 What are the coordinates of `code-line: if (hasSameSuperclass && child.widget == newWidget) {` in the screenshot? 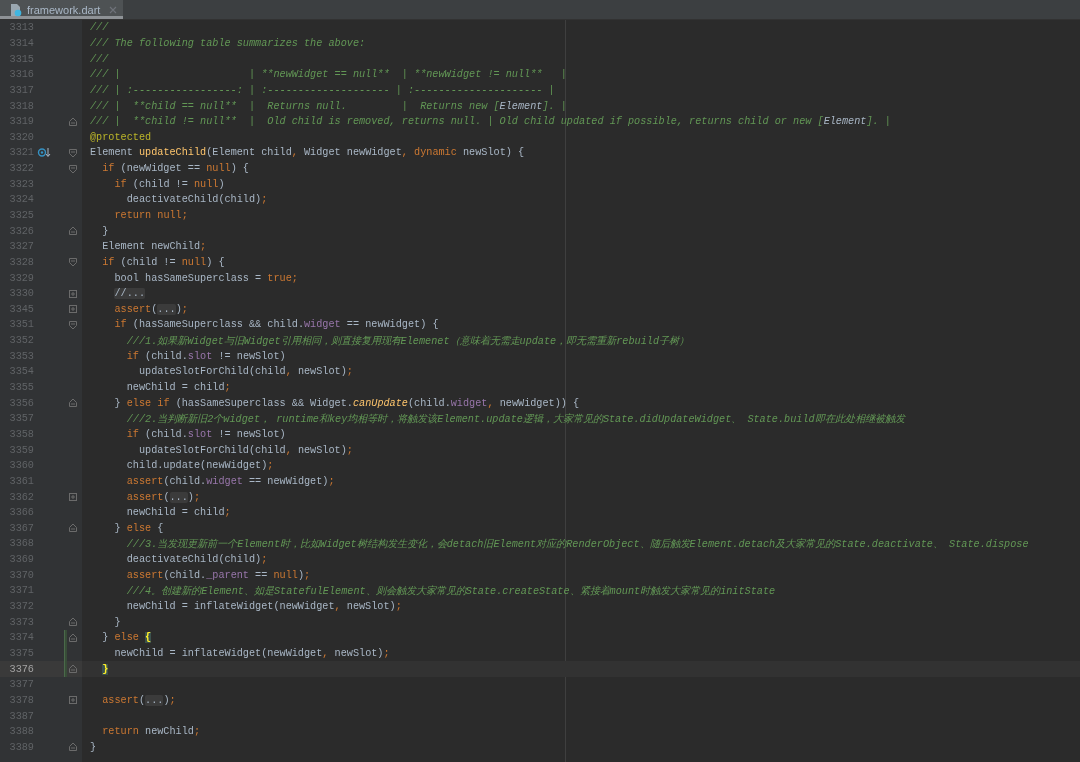 It's located at (276, 325).